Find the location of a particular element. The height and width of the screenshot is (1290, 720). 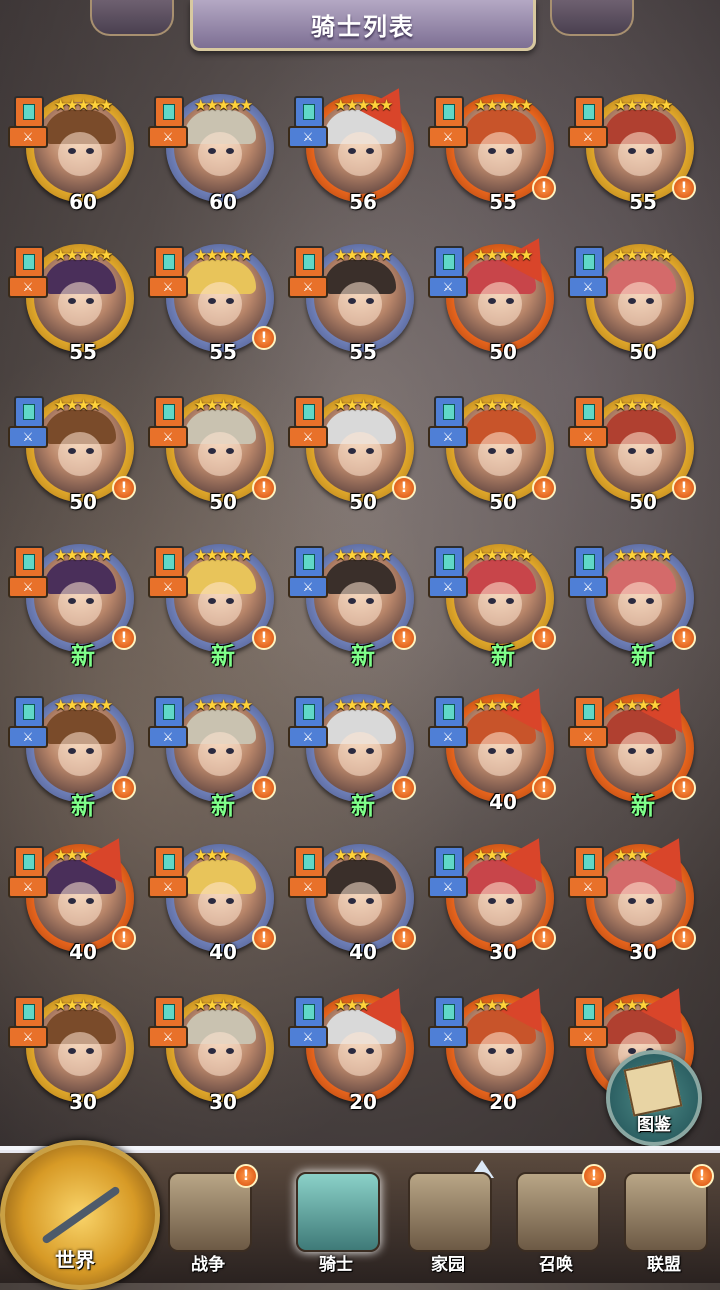

knight-card: ★★★★ ⚔ 40! is located at coordinates (494, 751).